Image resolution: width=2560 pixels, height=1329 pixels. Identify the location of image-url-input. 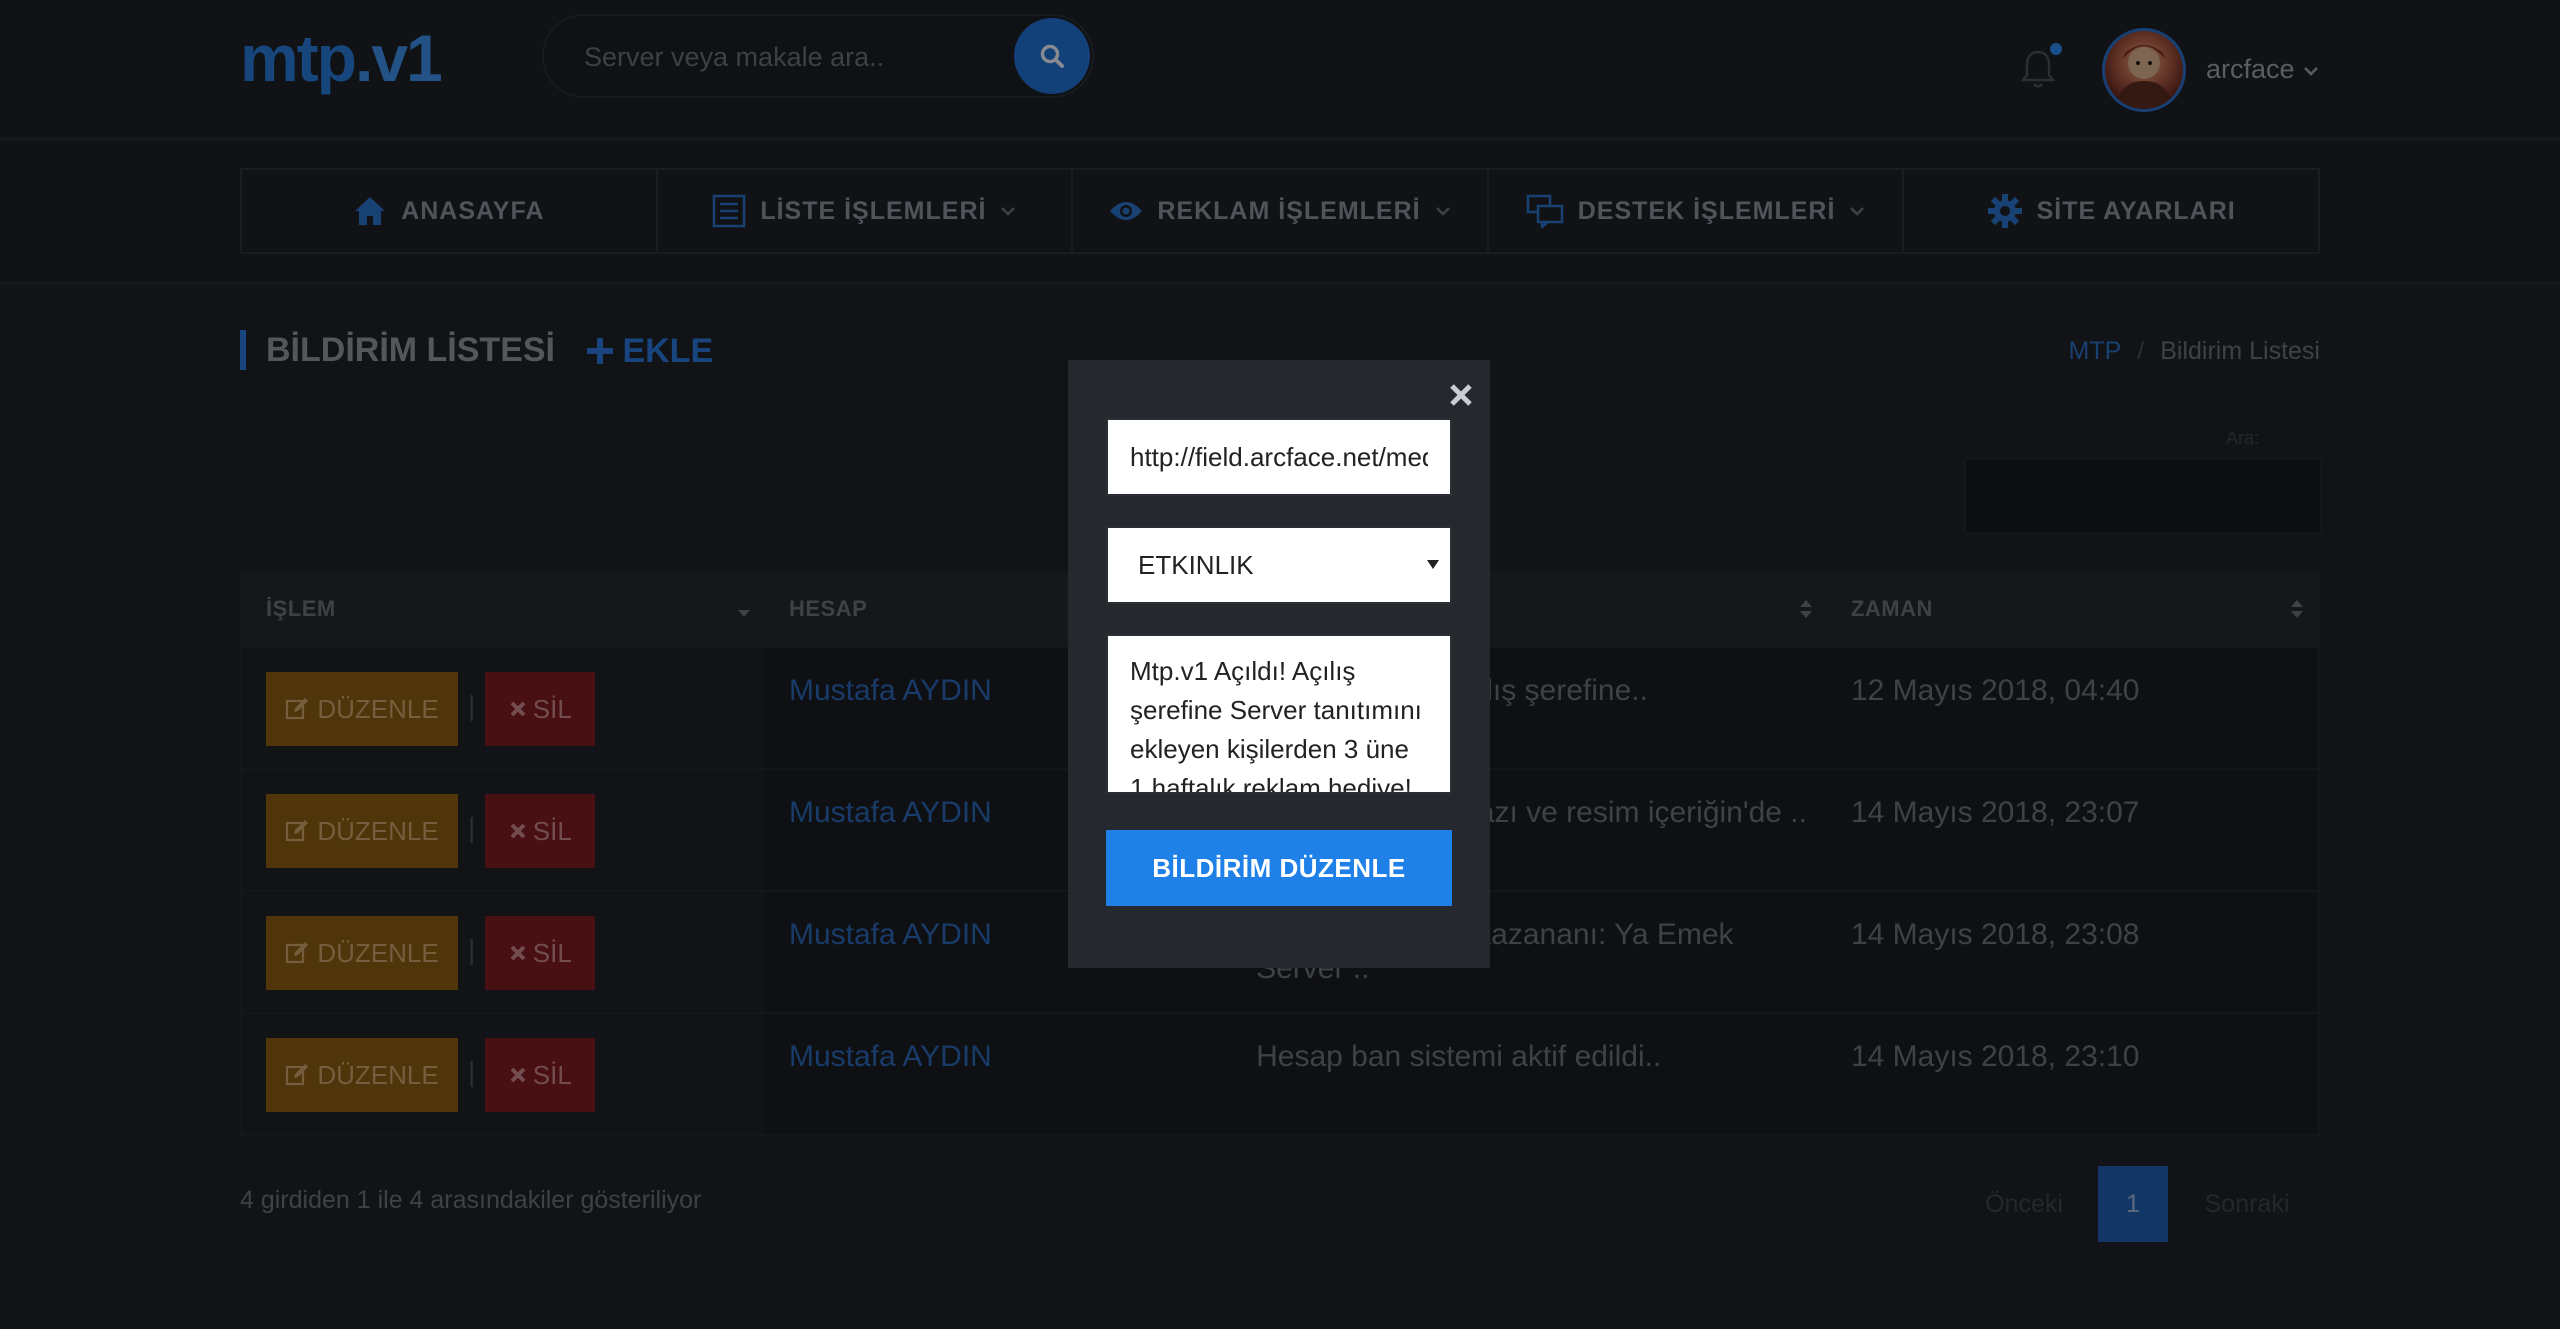
(1279, 457).